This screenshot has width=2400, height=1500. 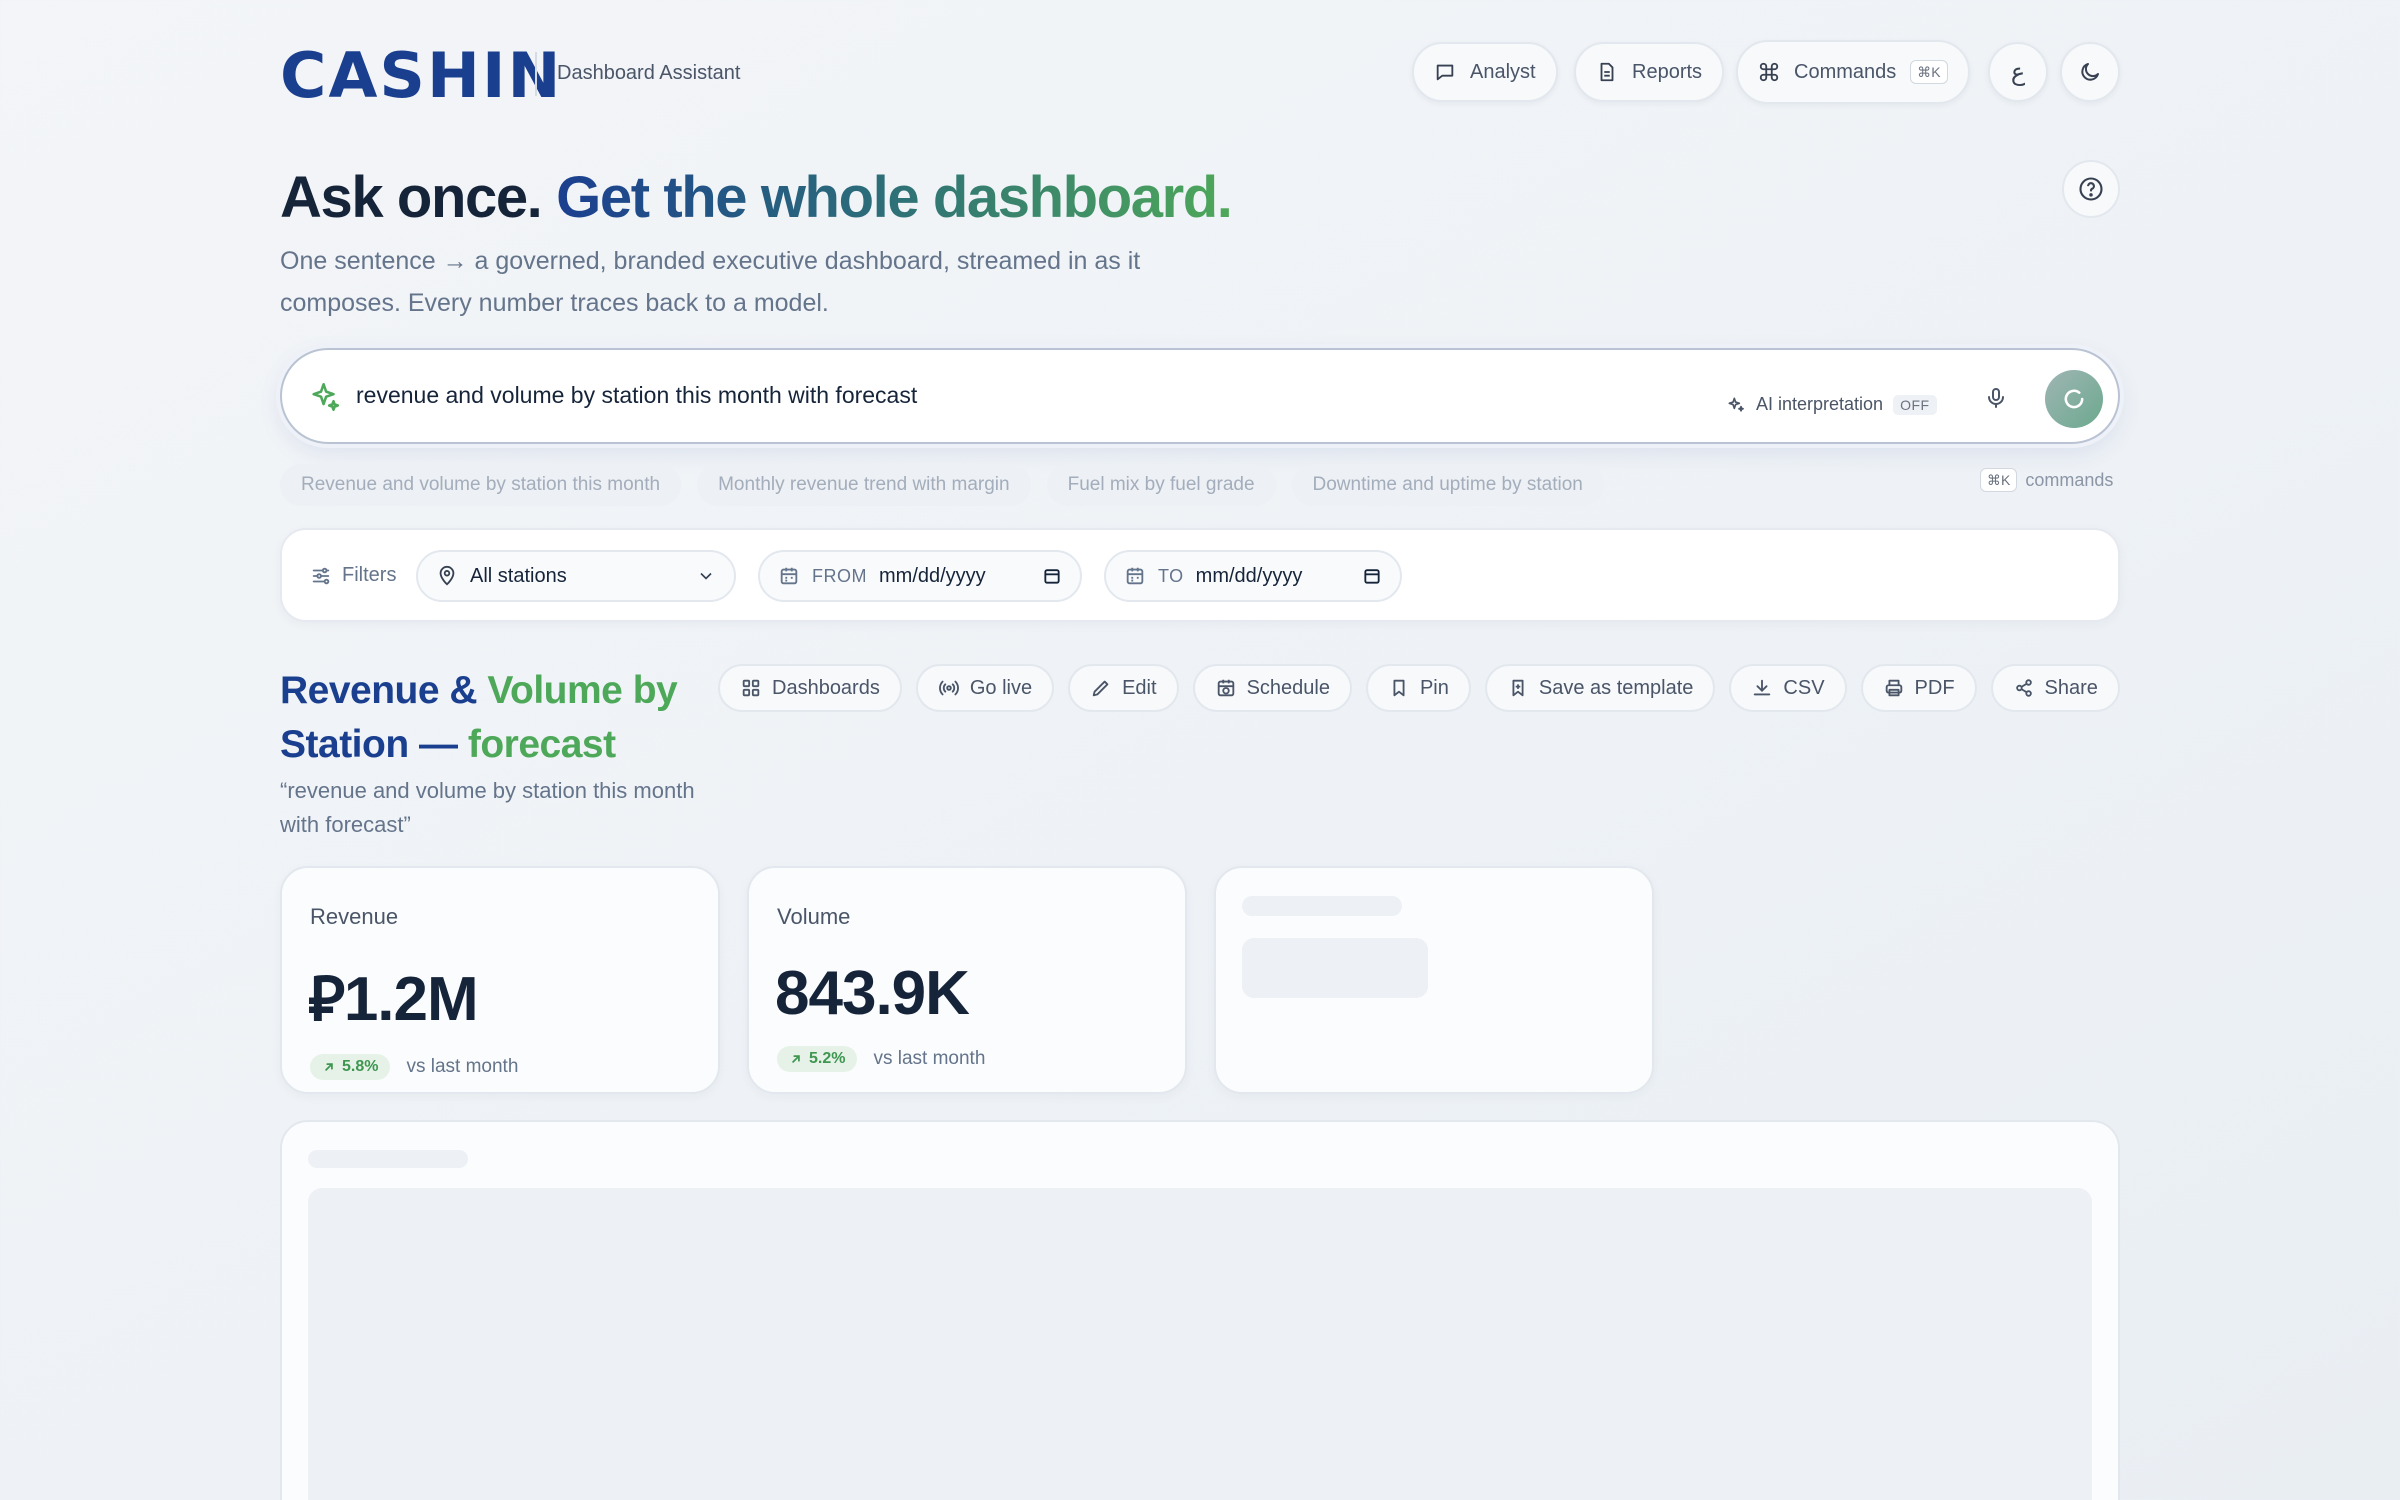 I want to click on skeleton-value, so click(x=1335, y=968).